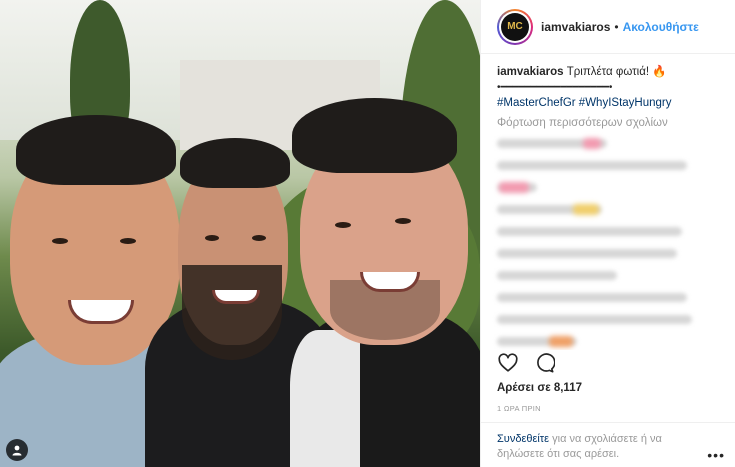 This screenshot has height=467, width=735. What do you see at coordinates (539, 388) in the screenshot?
I see `likes-count: Αρέσει σε 8,117` at bounding box center [539, 388].